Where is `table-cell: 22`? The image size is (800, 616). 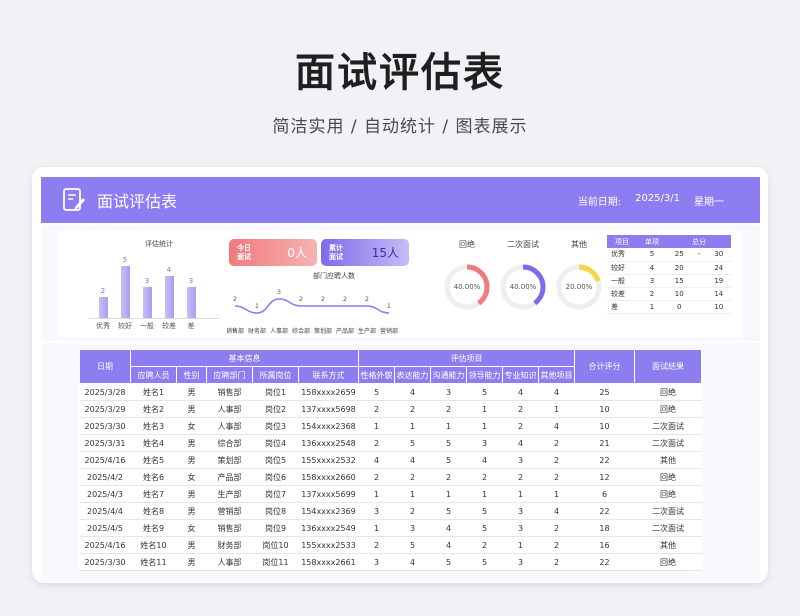 table-cell: 22 is located at coordinates (604, 562).